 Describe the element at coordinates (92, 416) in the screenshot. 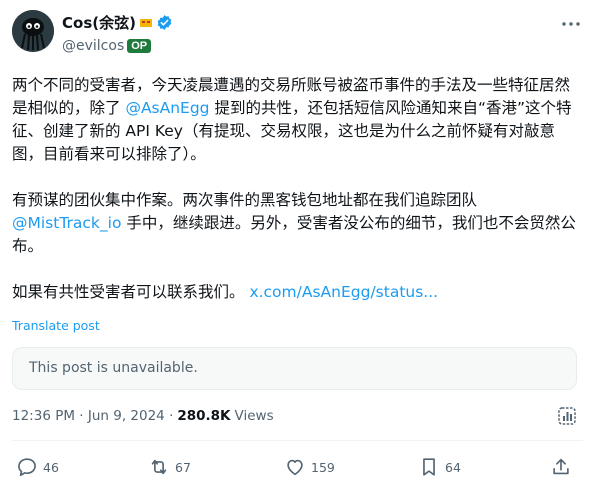

I see `post-timestamp: 12:36 PM · Jun 9, 2024 ·` at that location.